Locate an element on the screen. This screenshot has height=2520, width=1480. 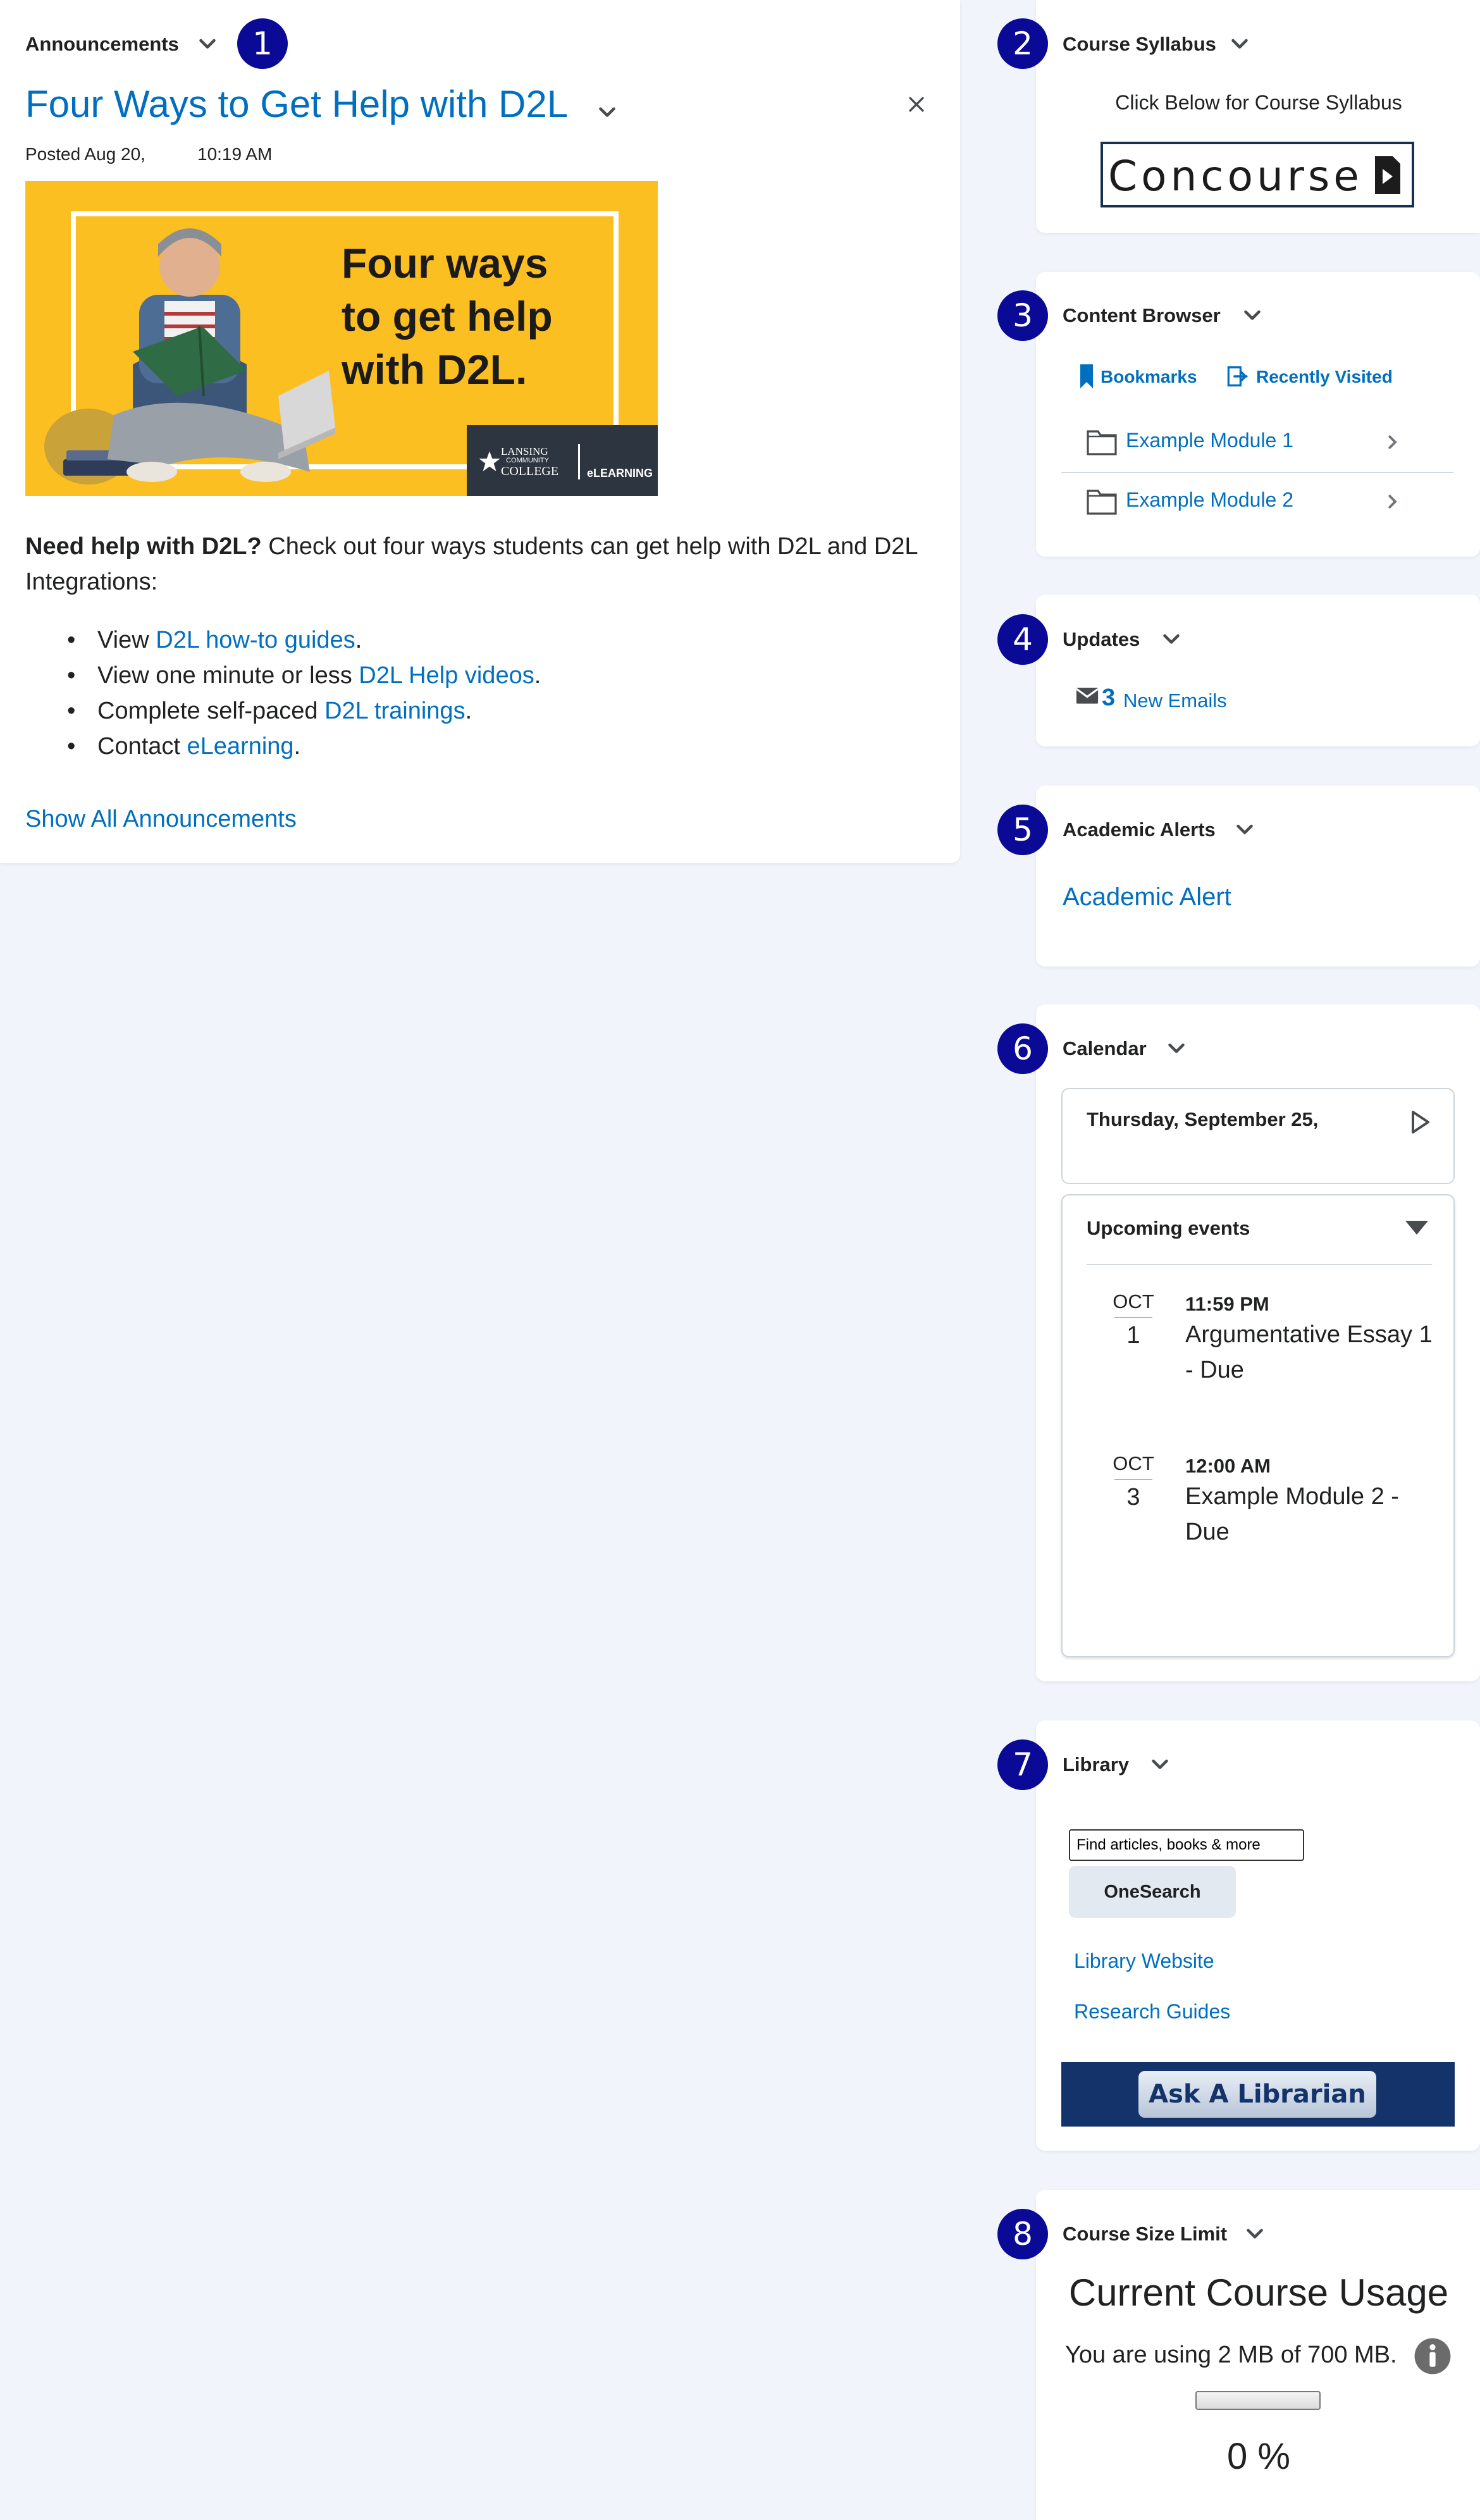
logo-elearning: eLEARNING is located at coordinates (620, 473).